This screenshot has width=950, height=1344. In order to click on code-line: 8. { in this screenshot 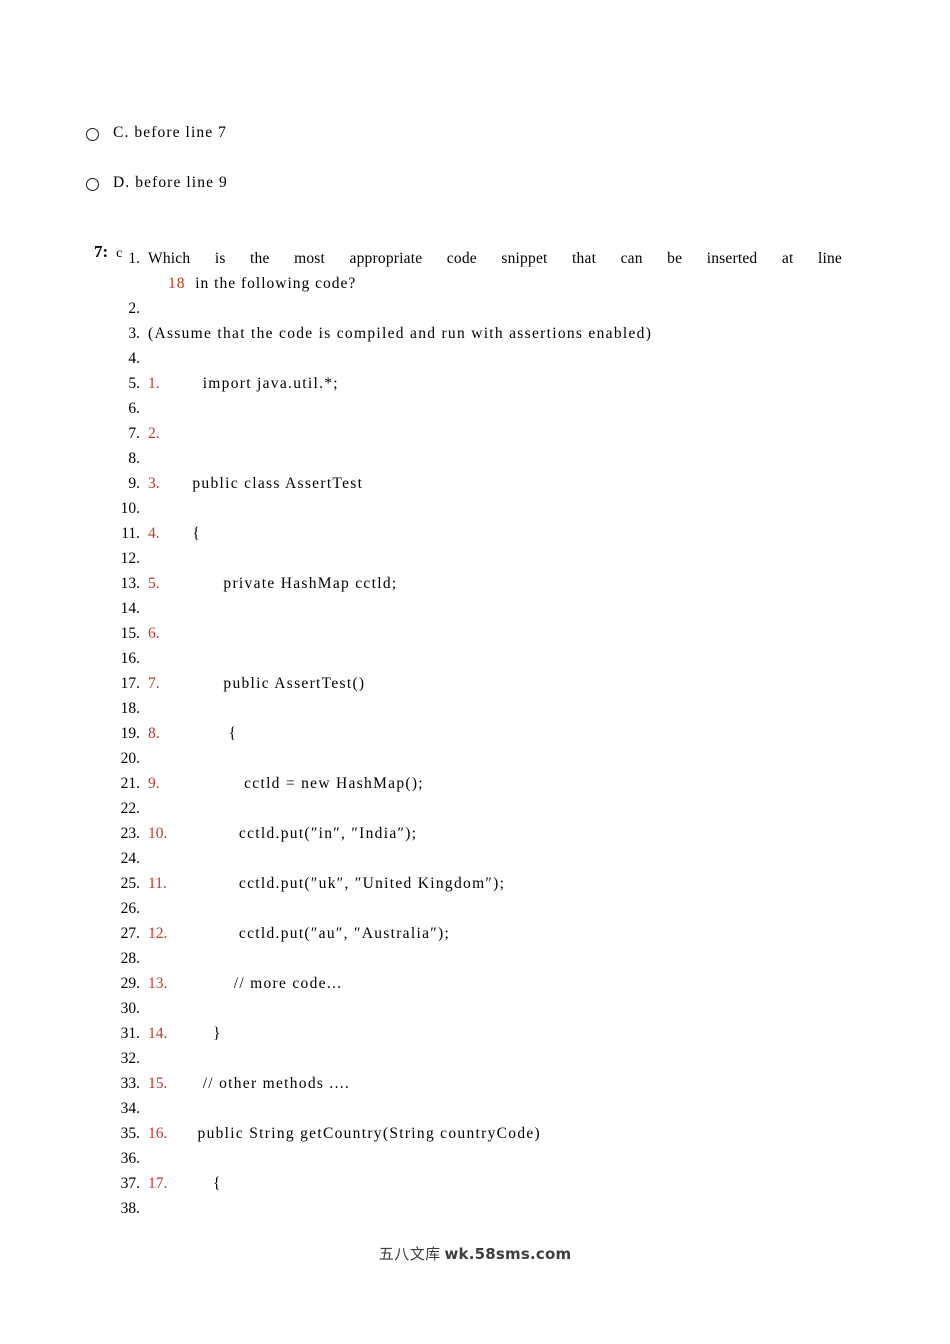, I will do `click(192, 734)`.